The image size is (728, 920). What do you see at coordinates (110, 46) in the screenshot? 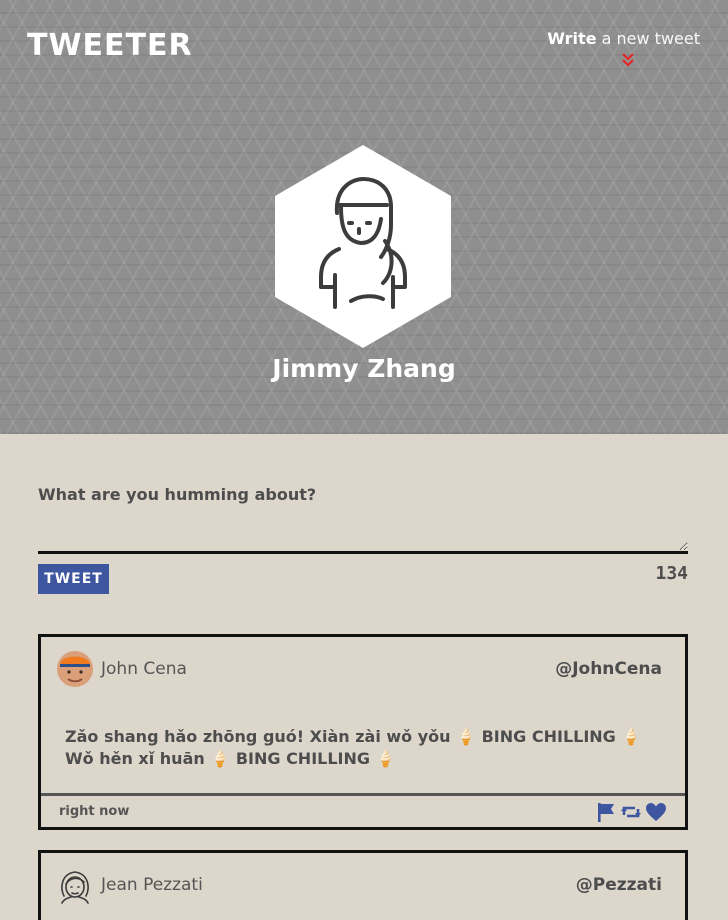
I see `app-logo: TWEETER` at bounding box center [110, 46].